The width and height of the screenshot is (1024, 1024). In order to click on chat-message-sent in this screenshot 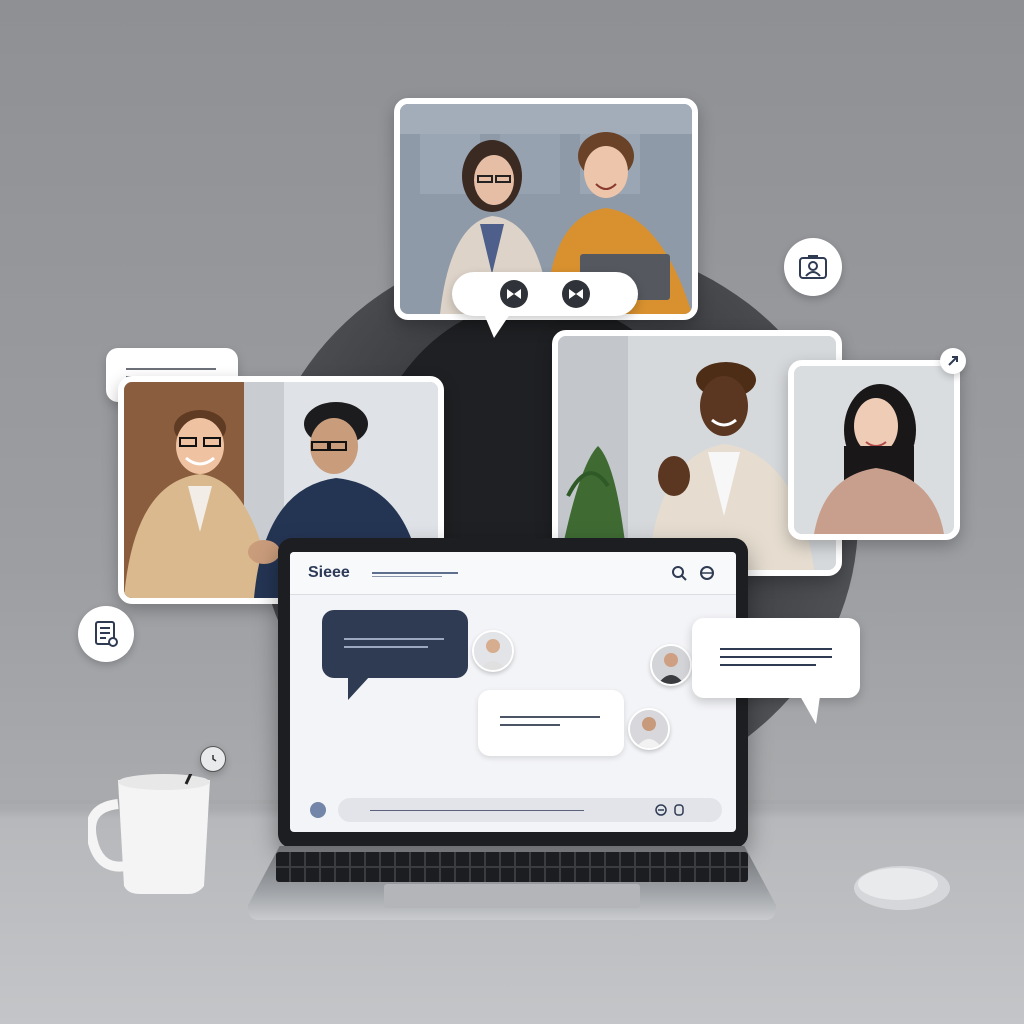, I will do `click(395, 655)`.